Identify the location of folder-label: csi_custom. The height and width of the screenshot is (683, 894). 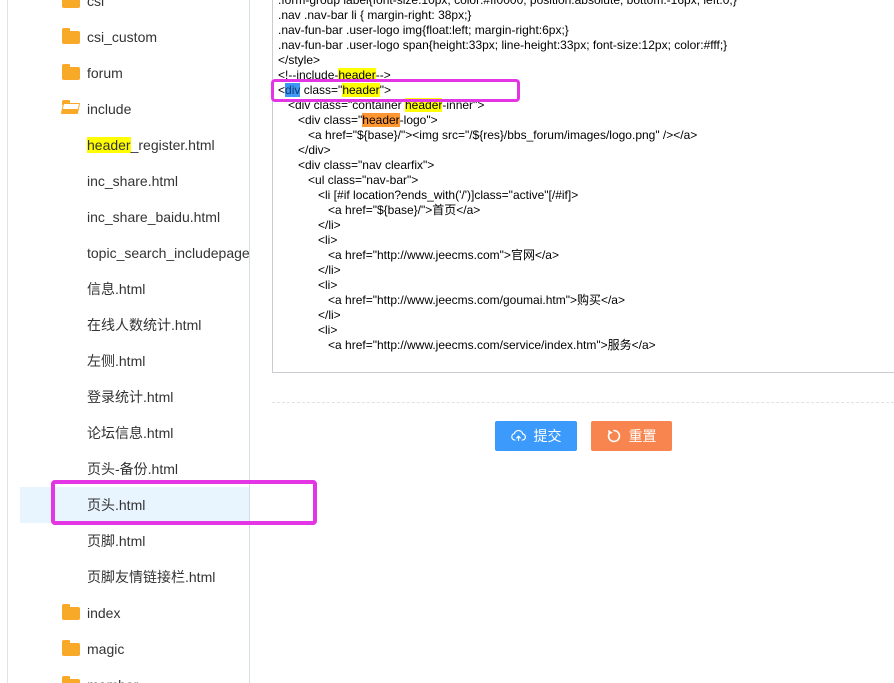
(122, 37).